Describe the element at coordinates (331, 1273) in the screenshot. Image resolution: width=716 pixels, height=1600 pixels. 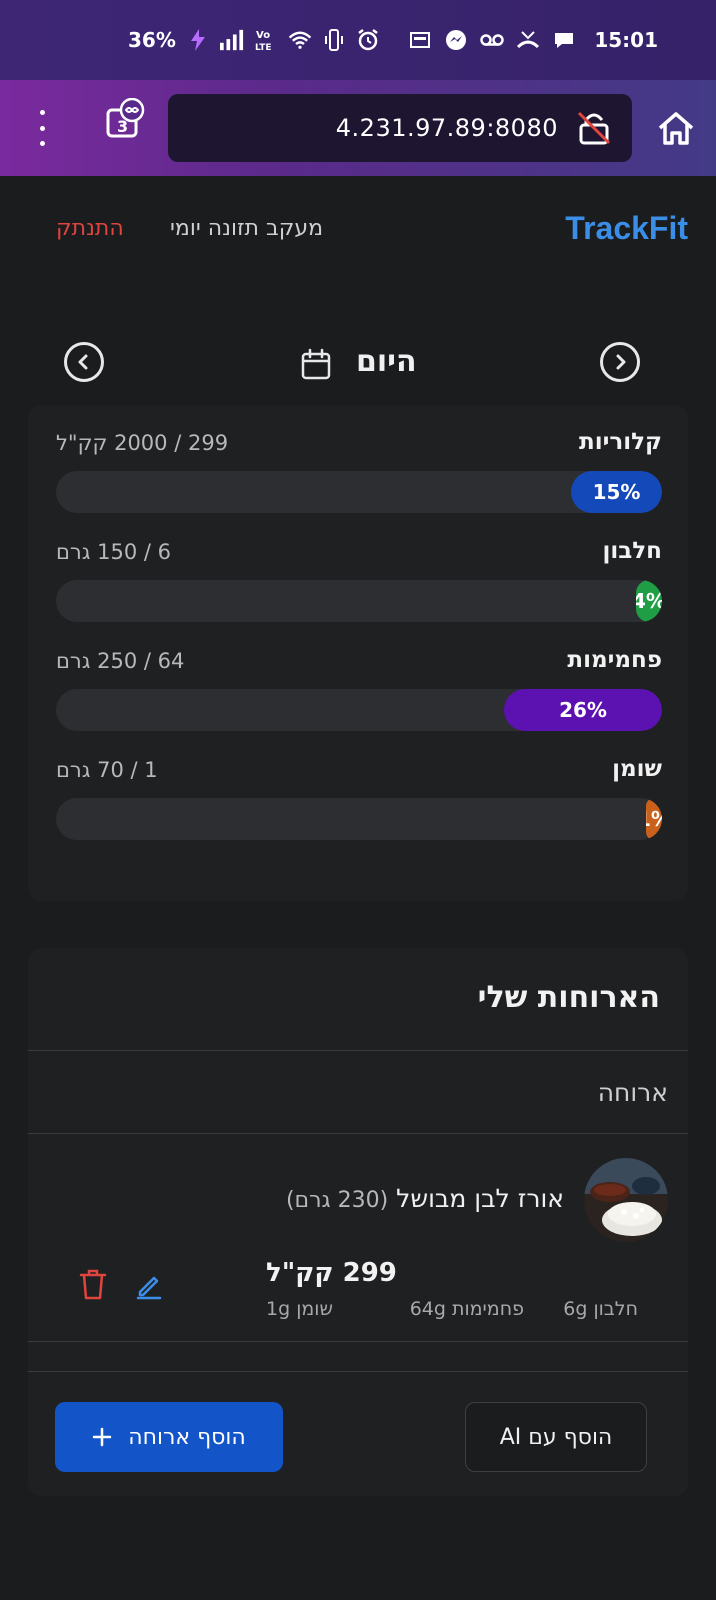
I see `food-calories: 299 קק"ל` at that location.